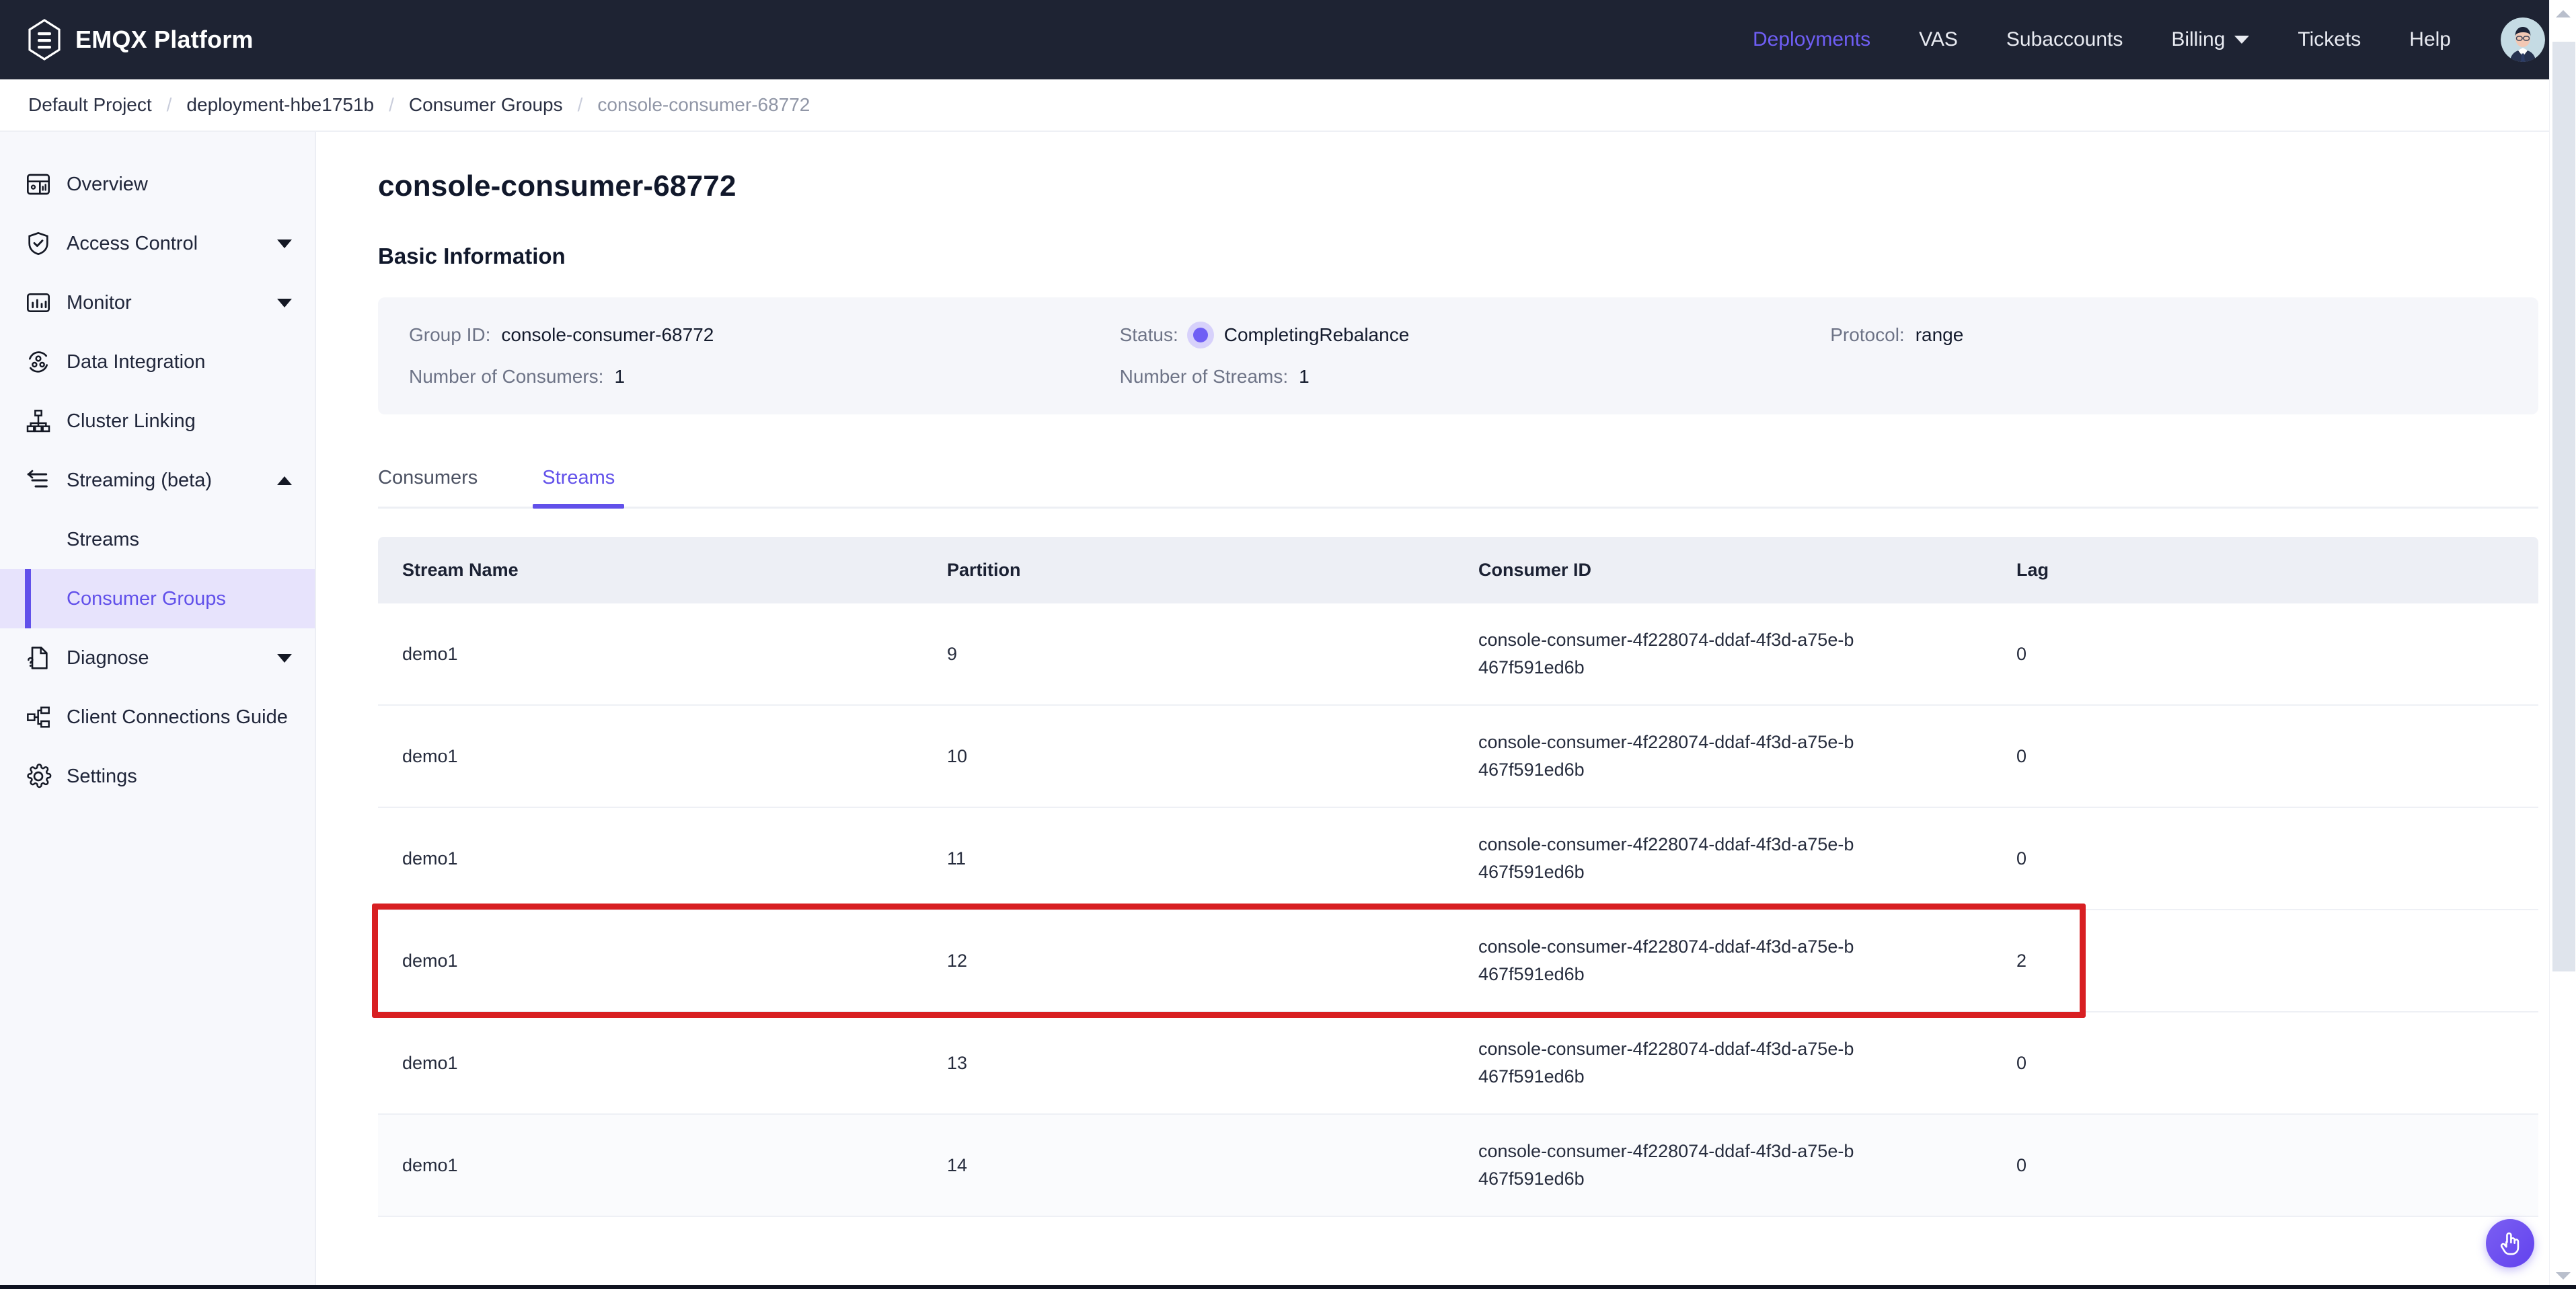 The image size is (2576, 1289). I want to click on topnav-vas-label: VAS, so click(1938, 39).